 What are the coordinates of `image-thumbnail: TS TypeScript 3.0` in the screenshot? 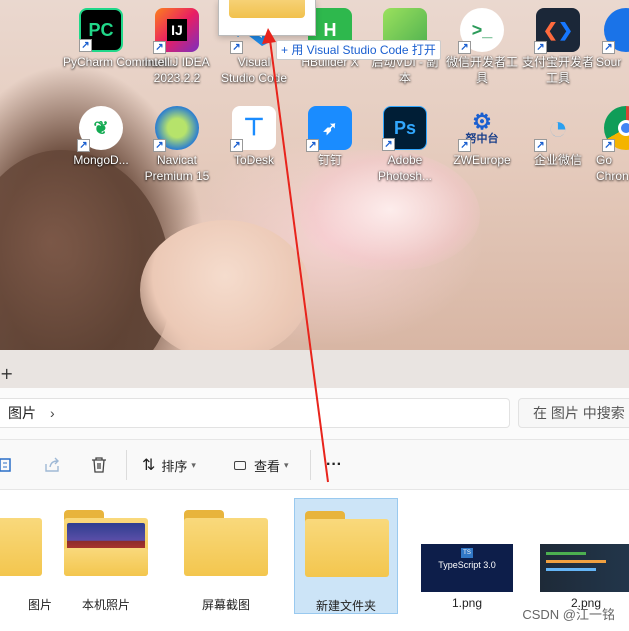 It's located at (467, 568).